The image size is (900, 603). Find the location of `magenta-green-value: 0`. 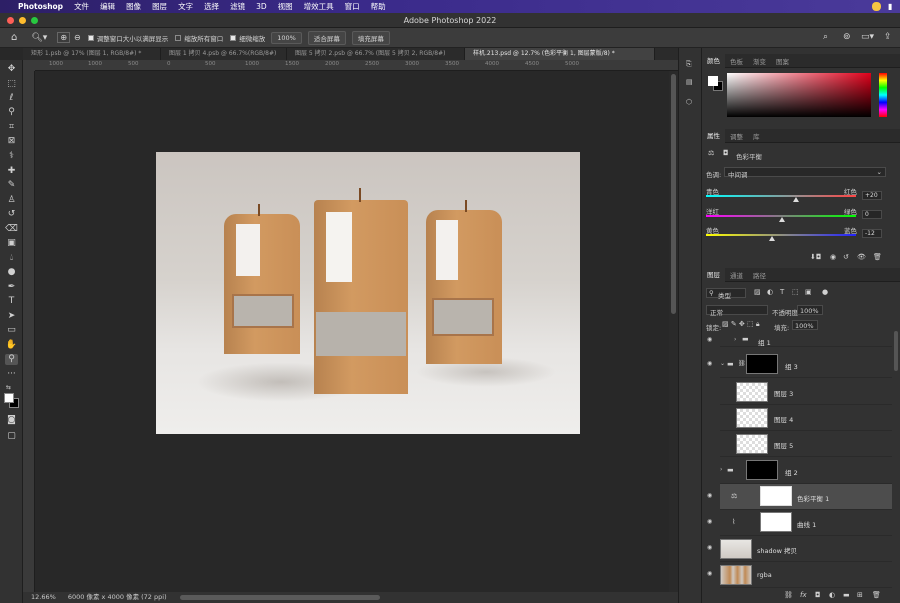

magenta-green-value: 0 is located at coordinates (872, 214).